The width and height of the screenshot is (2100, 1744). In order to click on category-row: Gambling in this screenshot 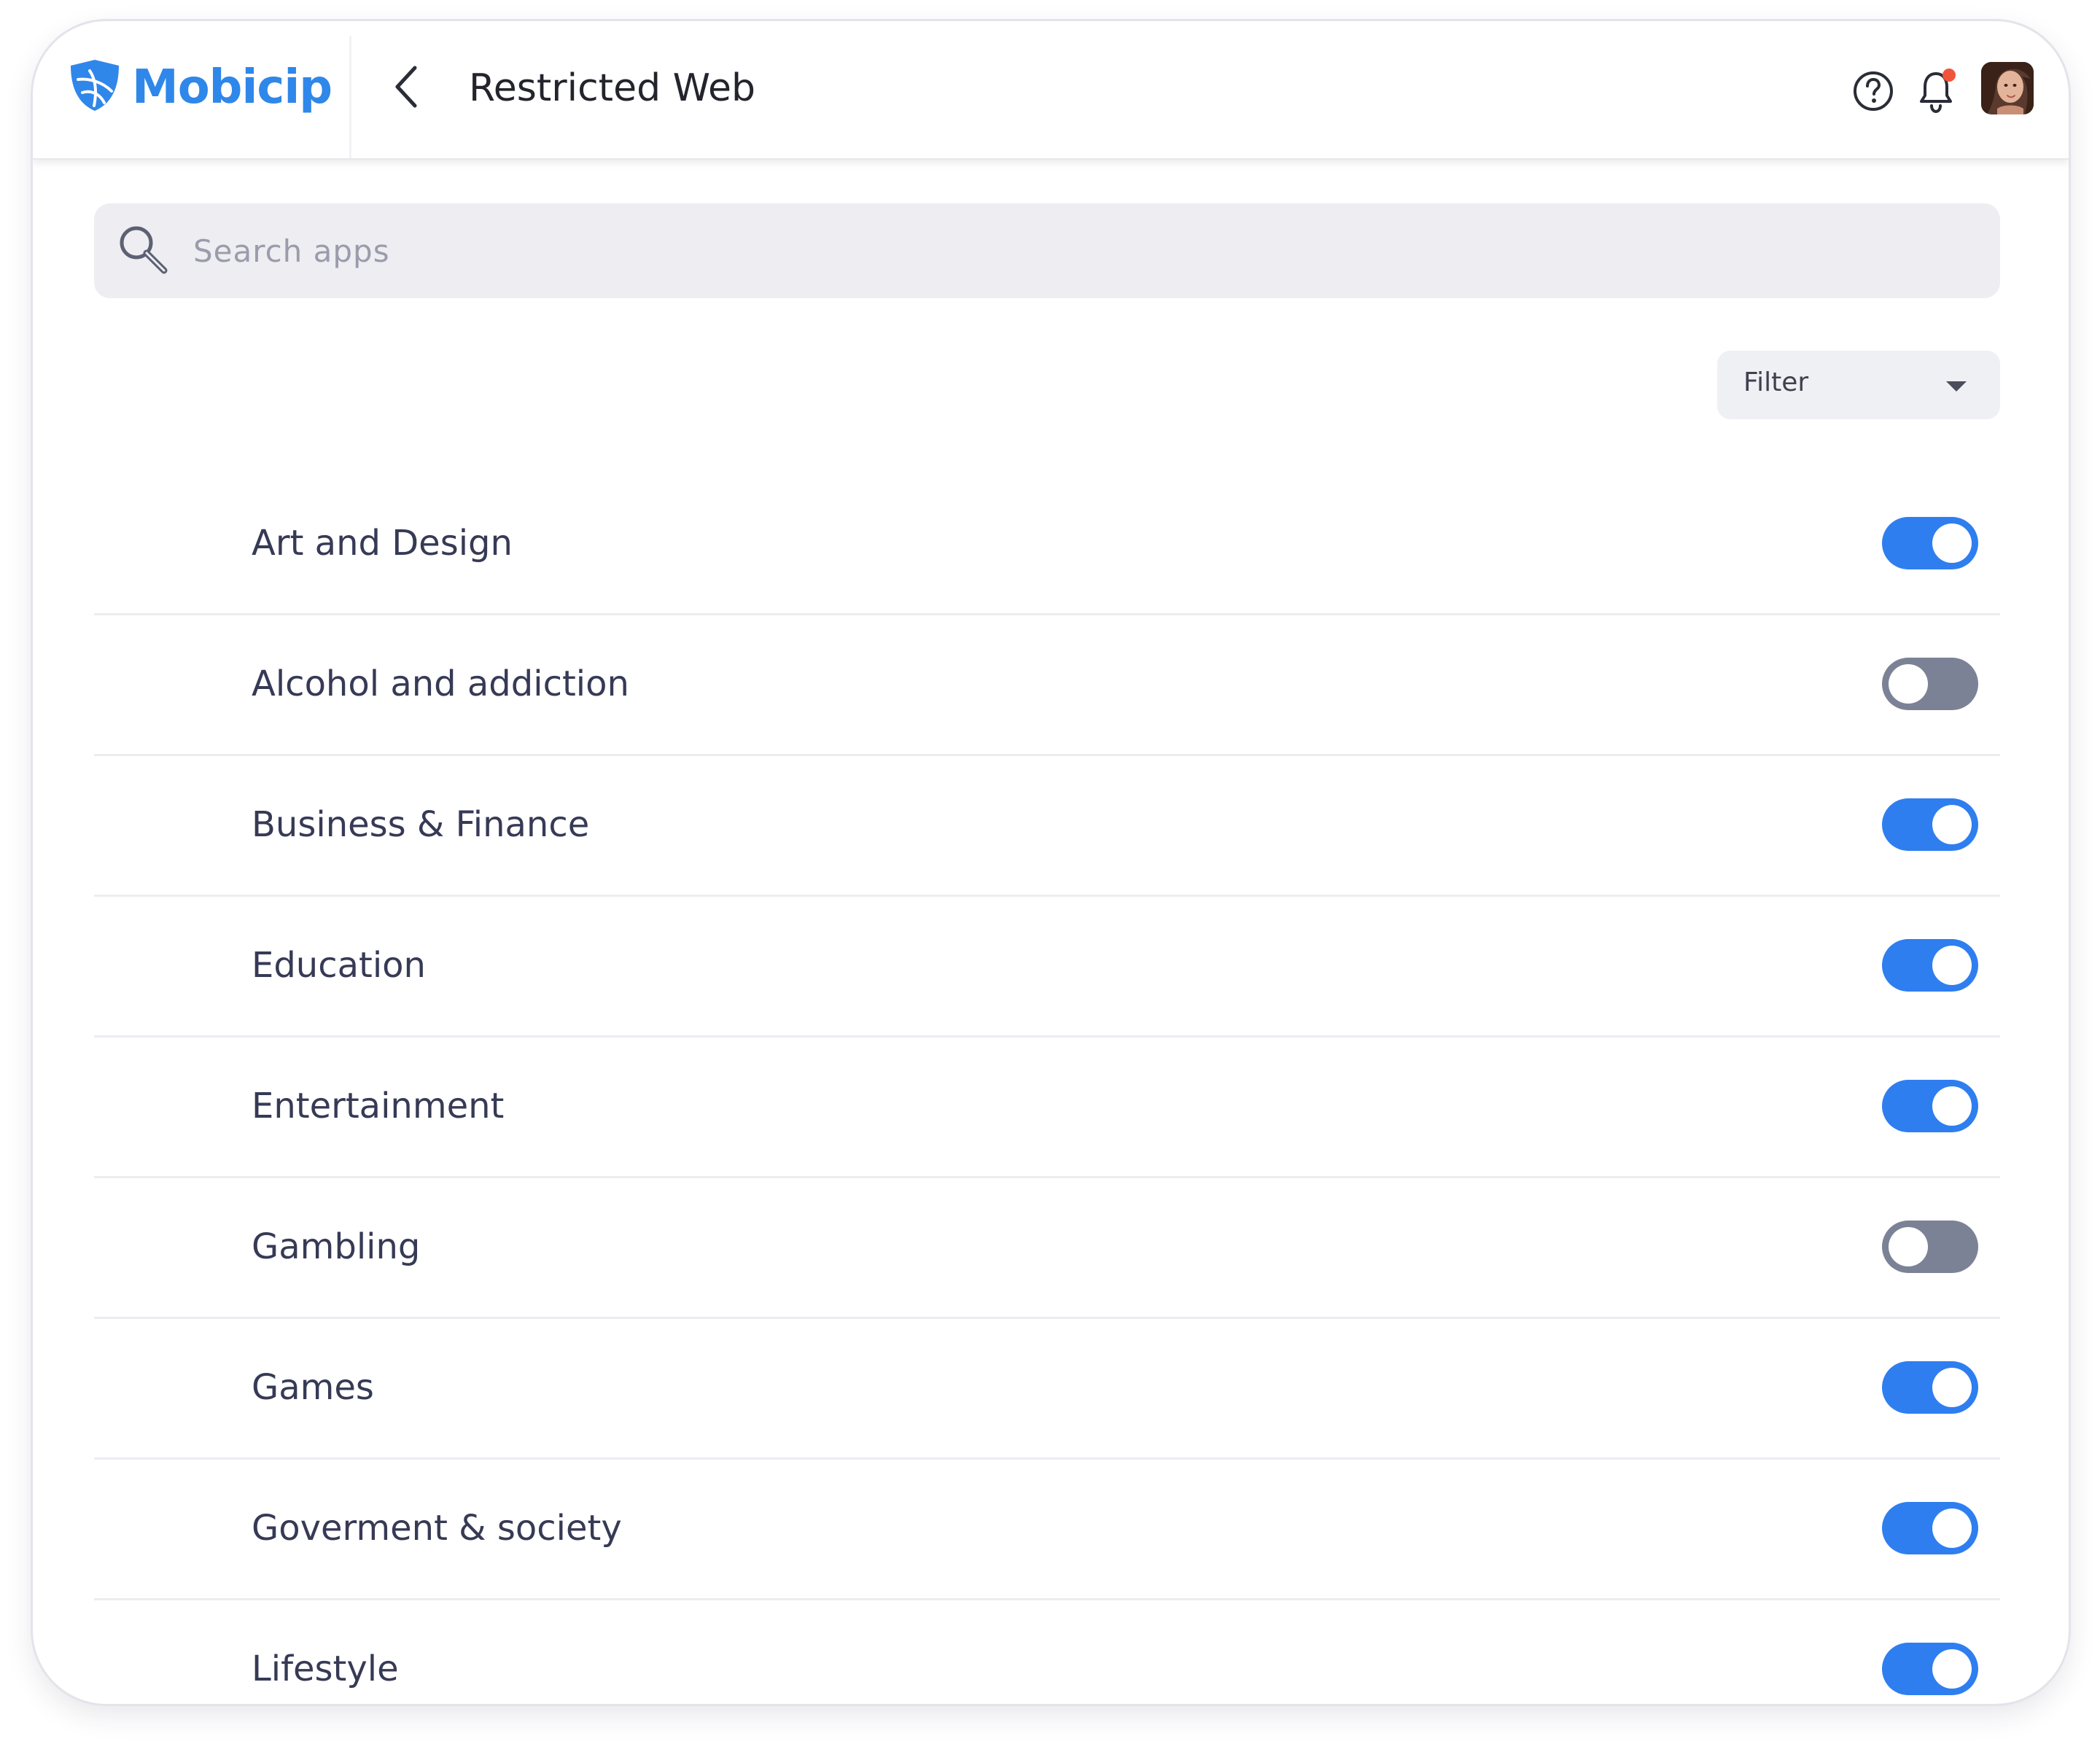, I will do `click(1047, 1248)`.